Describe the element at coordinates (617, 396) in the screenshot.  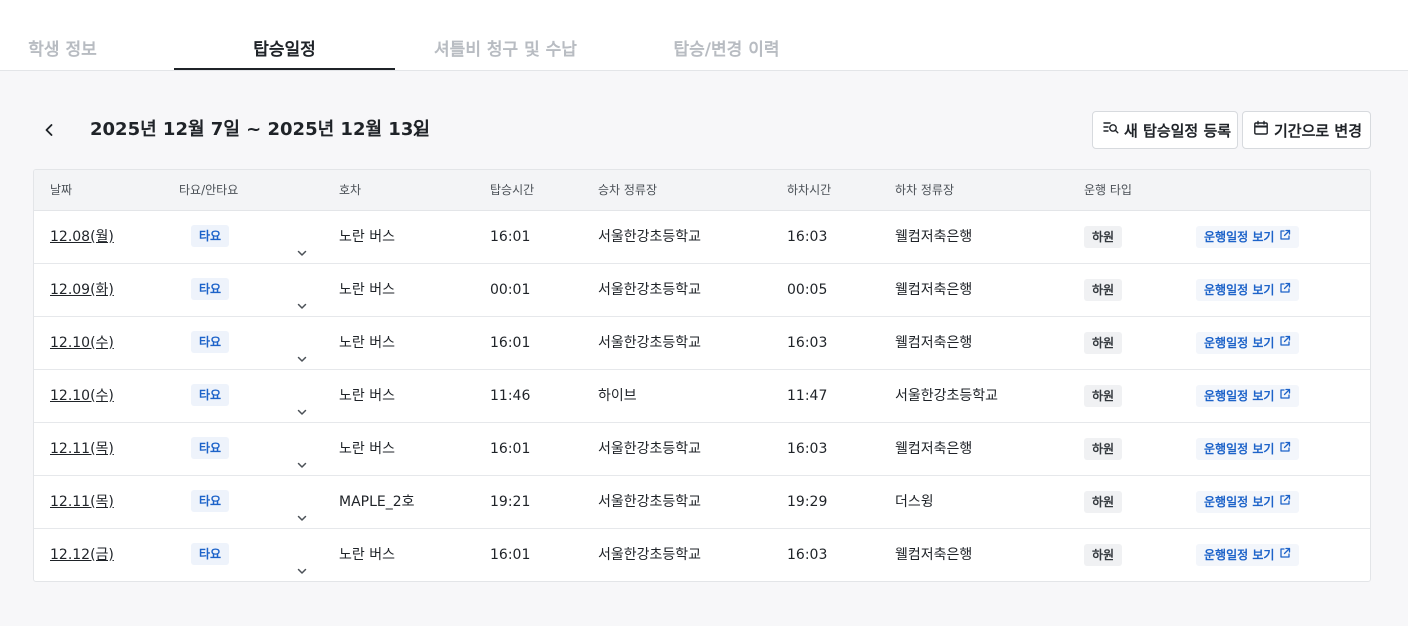
I see `board-stop: 하이브` at that location.